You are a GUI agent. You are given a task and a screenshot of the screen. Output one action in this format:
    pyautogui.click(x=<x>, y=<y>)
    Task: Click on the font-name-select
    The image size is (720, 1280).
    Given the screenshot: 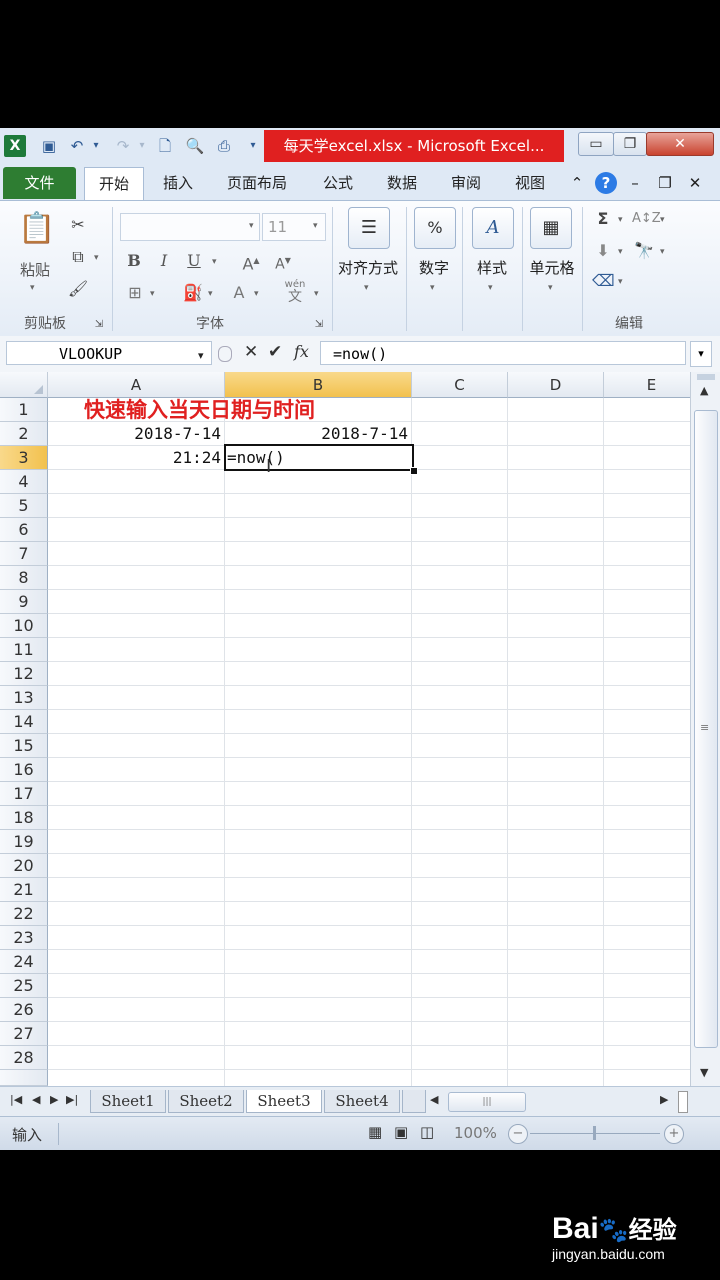 What is the action you would take?
    pyautogui.click(x=190, y=227)
    